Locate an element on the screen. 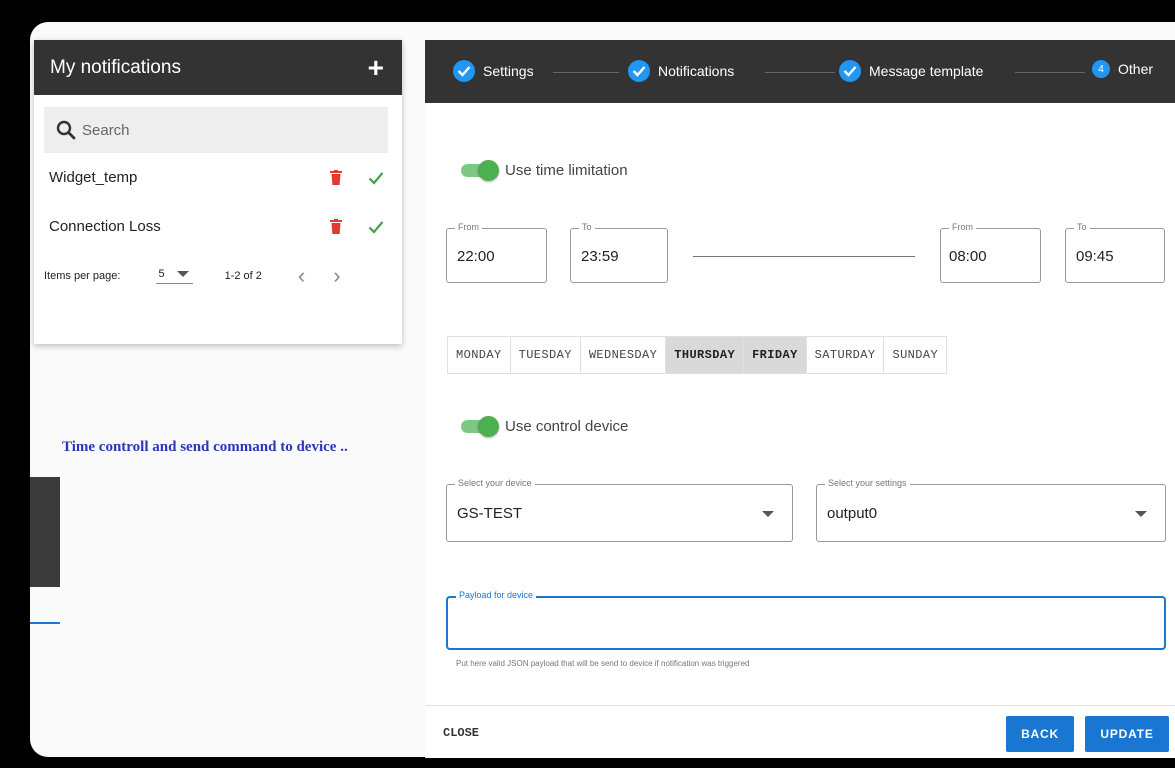 Image resolution: width=1175 pixels, height=768 pixels. from-time-field-2: From 08:00 is located at coordinates (990, 252).